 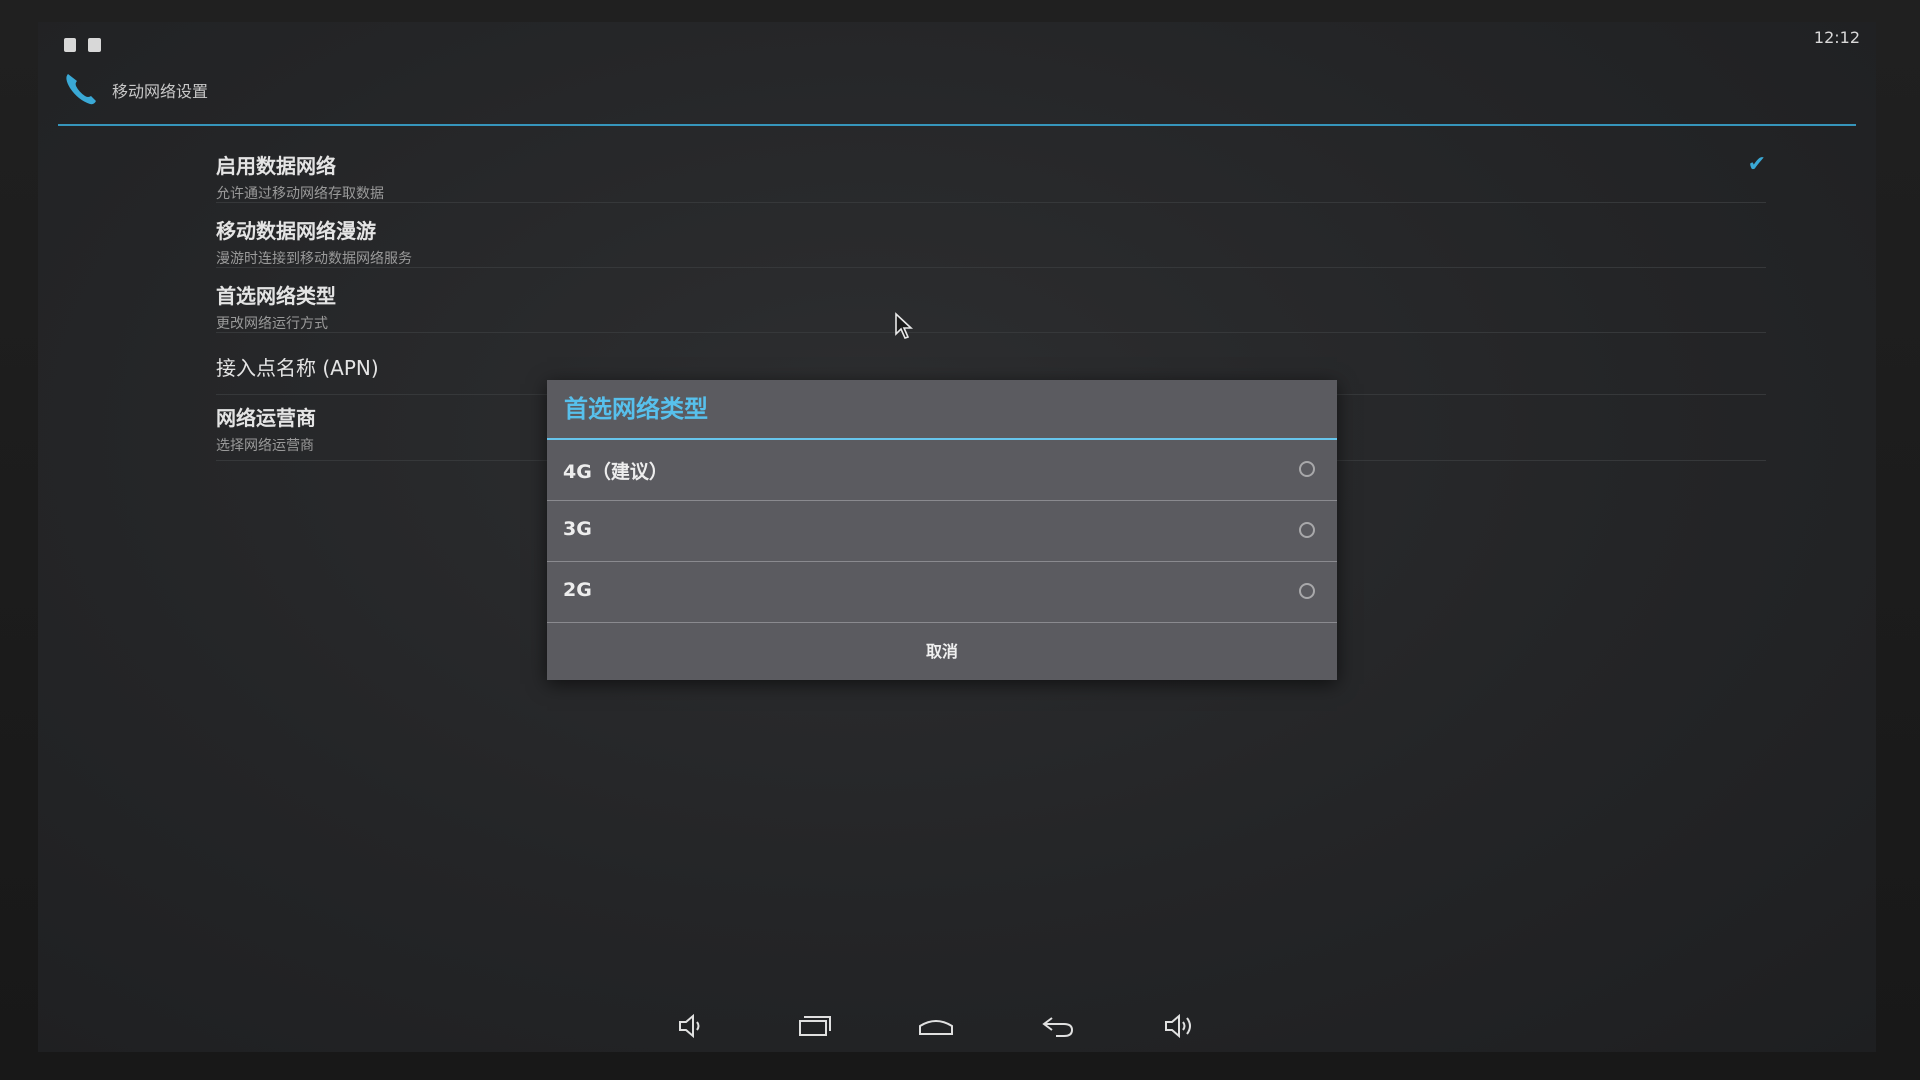 What do you see at coordinates (1006, 366) in the screenshot?
I see `pref-apn: 接入点名称 (APN)` at bounding box center [1006, 366].